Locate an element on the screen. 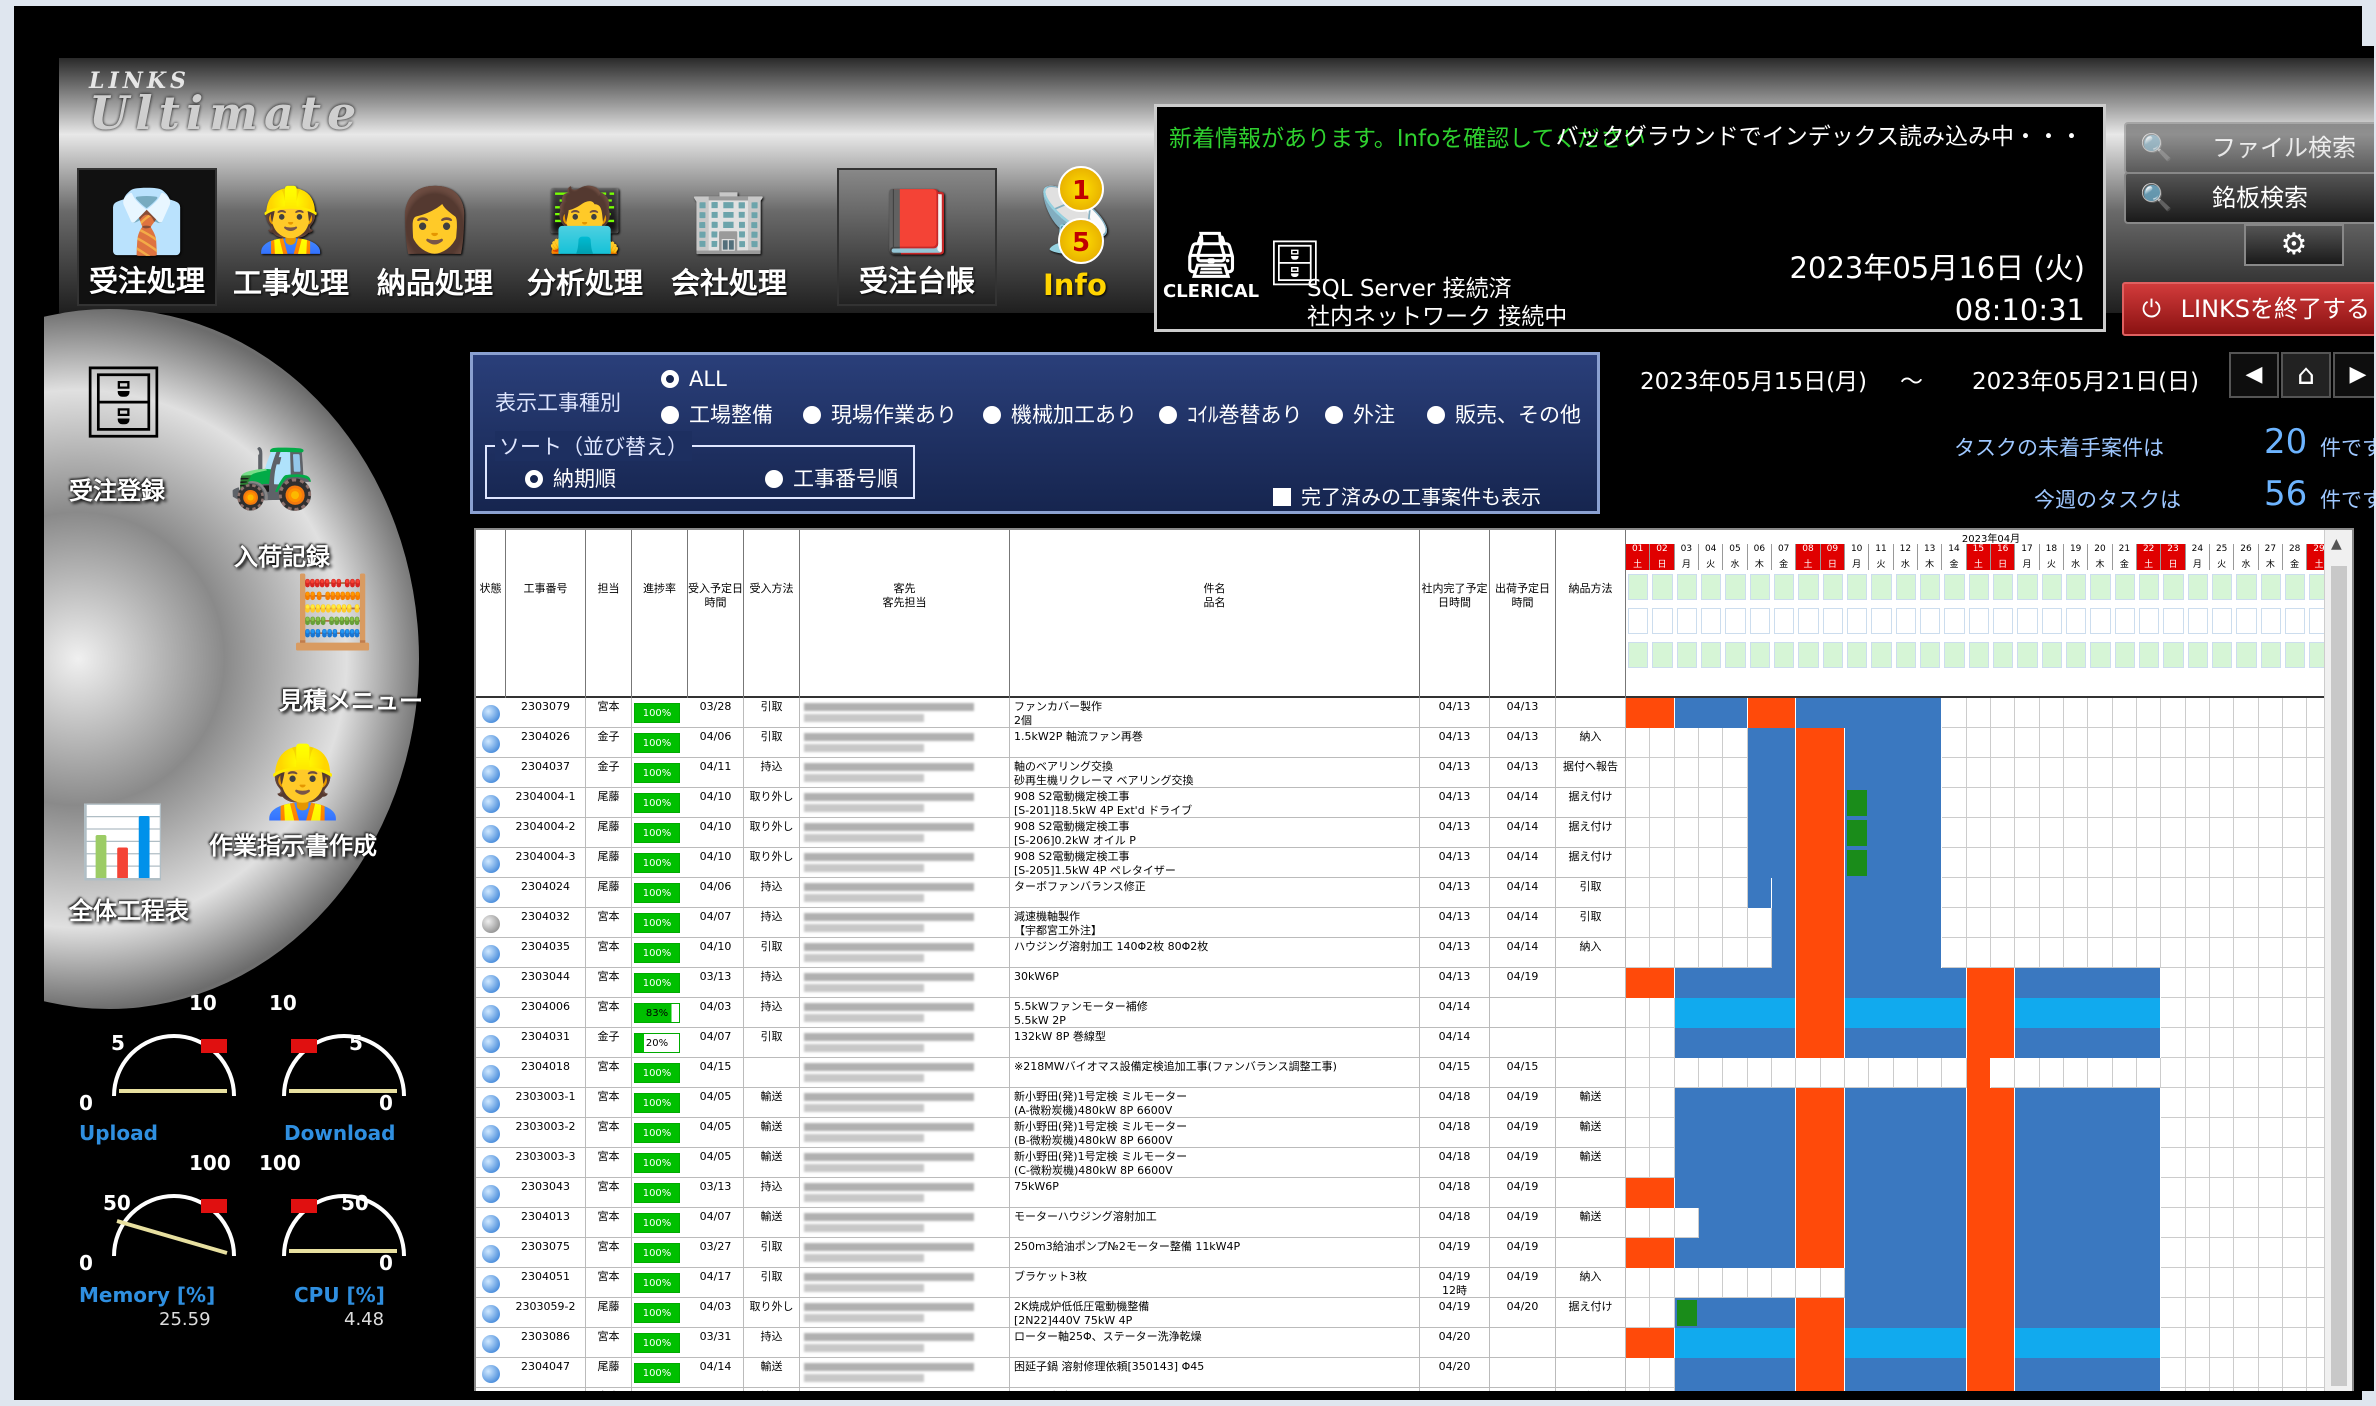 This screenshot has height=1406, width=2376. radio-type-all: ALL is located at coordinates (694, 379).